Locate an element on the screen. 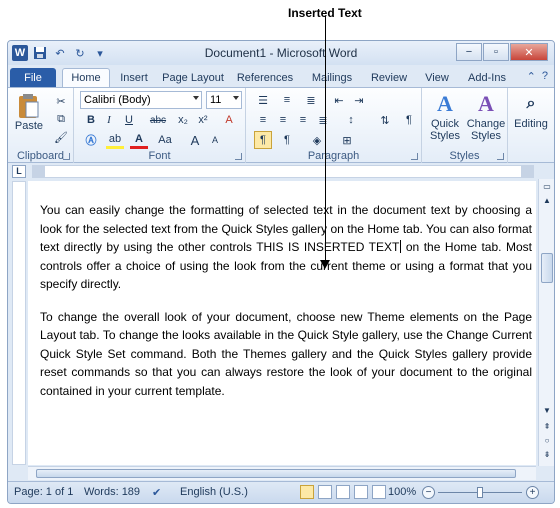 This screenshot has height=508, width=560. tab-mailings: Mailings is located at coordinates (332, 77).